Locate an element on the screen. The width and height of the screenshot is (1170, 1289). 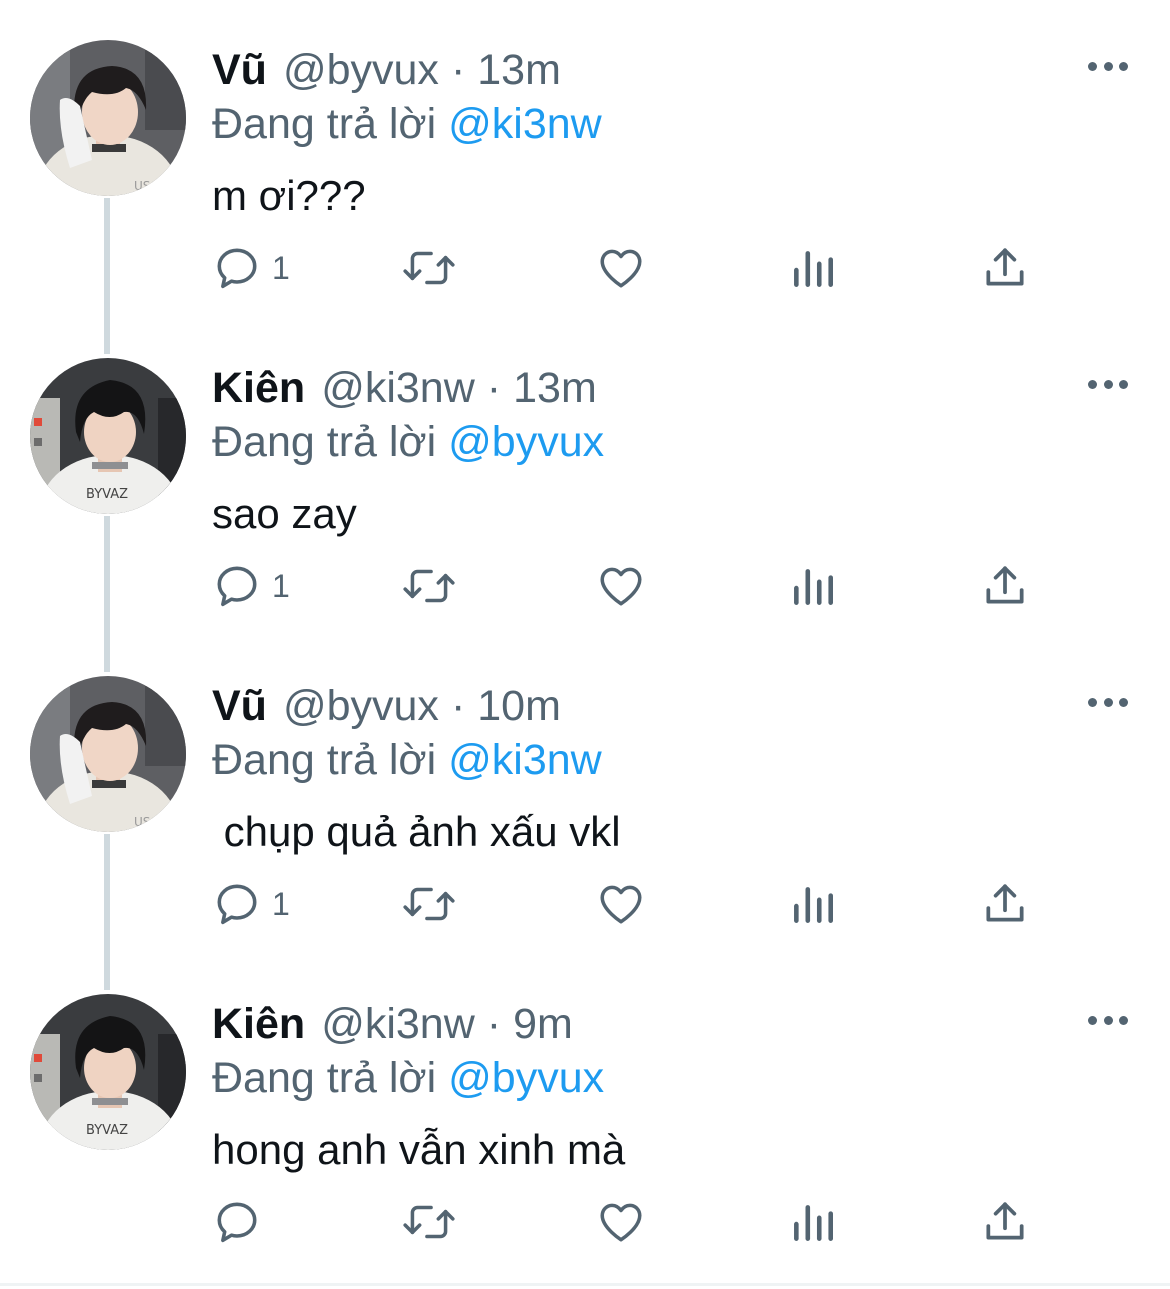
timestamp: 9m is located at coordinates (543, 1024).